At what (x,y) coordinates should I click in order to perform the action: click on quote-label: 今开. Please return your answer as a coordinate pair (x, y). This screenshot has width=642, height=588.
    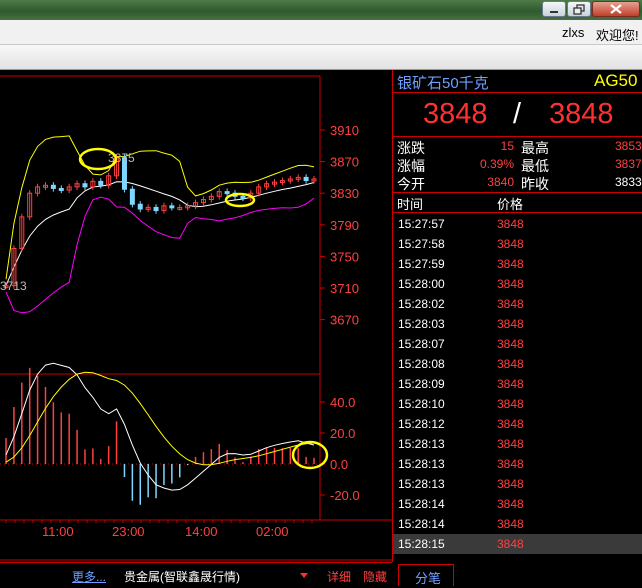
    Looking at the image, I should click on (411, 184).